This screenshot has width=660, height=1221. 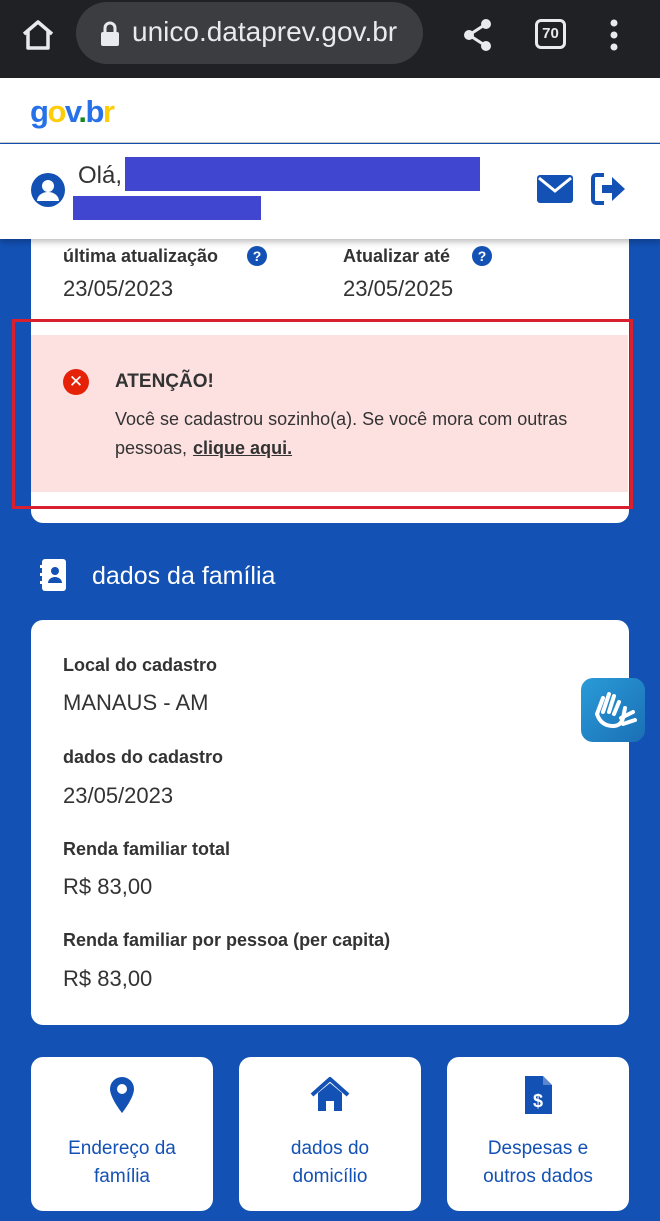 I want to click on update-until-help-icon: ?, so click(x=482, y=256).